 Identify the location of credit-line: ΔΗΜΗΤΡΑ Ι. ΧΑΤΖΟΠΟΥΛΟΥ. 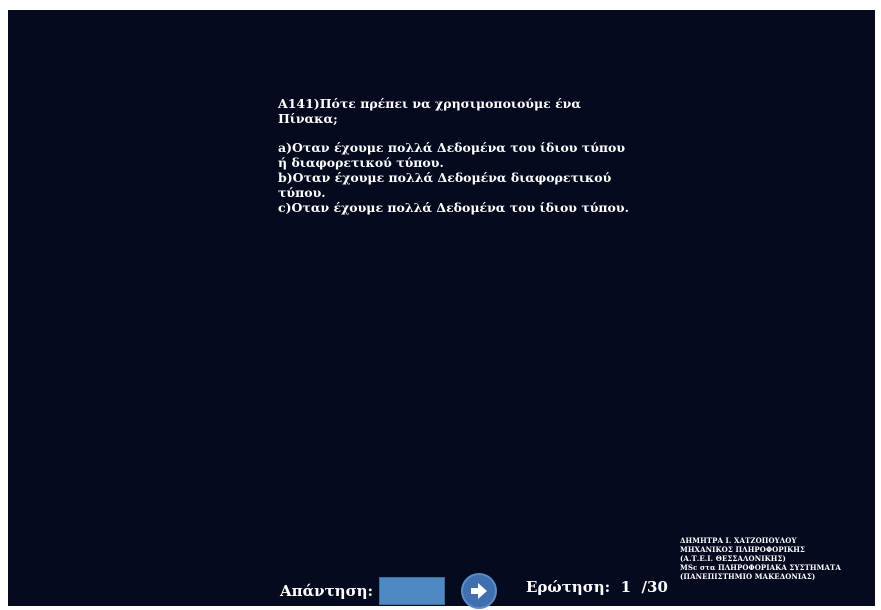
(738, 540).